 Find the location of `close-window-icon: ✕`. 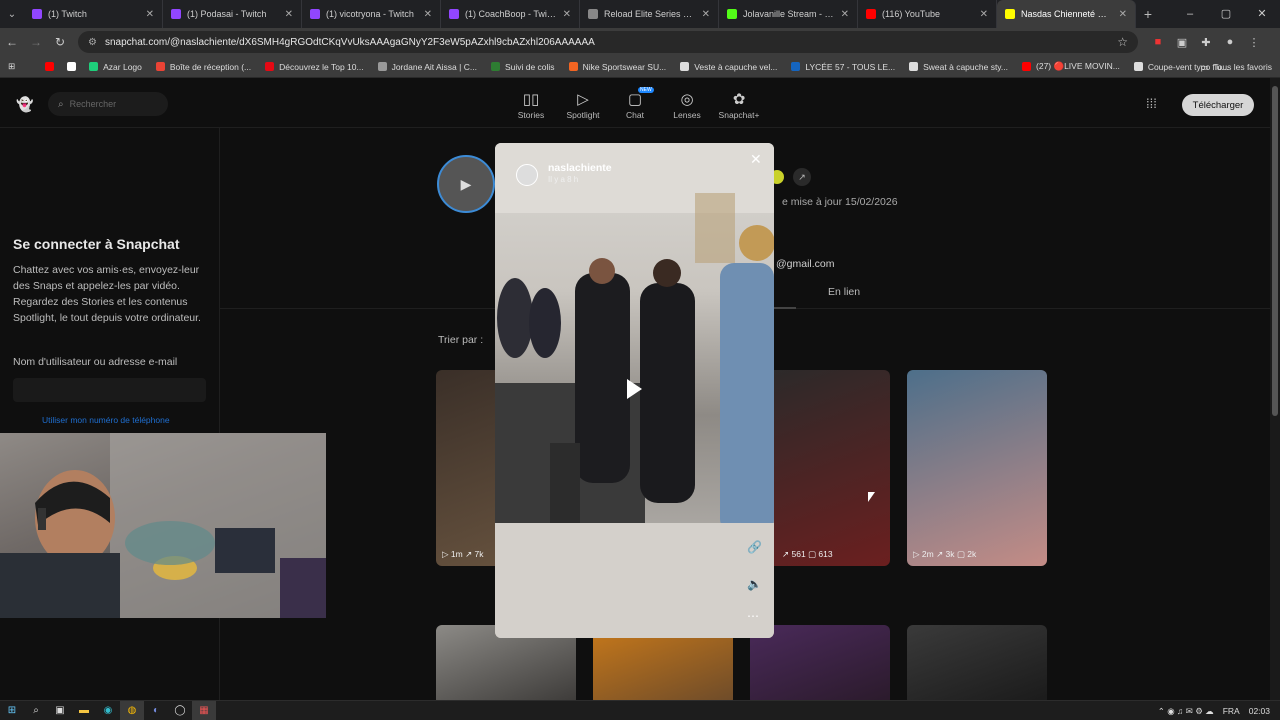

close-window-icon: ✕ is located at coordinates (1262, 14).